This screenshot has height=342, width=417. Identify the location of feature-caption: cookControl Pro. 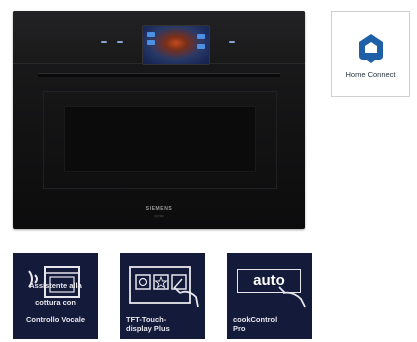
(255, 324).